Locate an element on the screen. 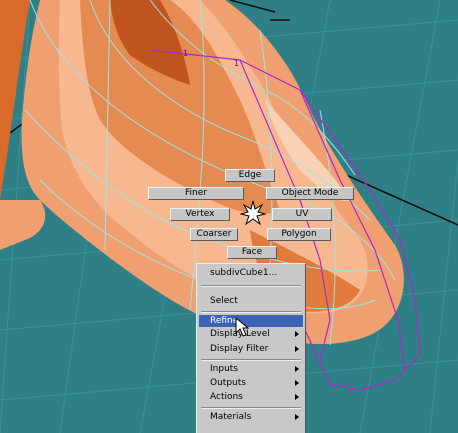 This screenshot has width=458, height=433. marking-finer-button: Finer is located at coordinates (196, 193).